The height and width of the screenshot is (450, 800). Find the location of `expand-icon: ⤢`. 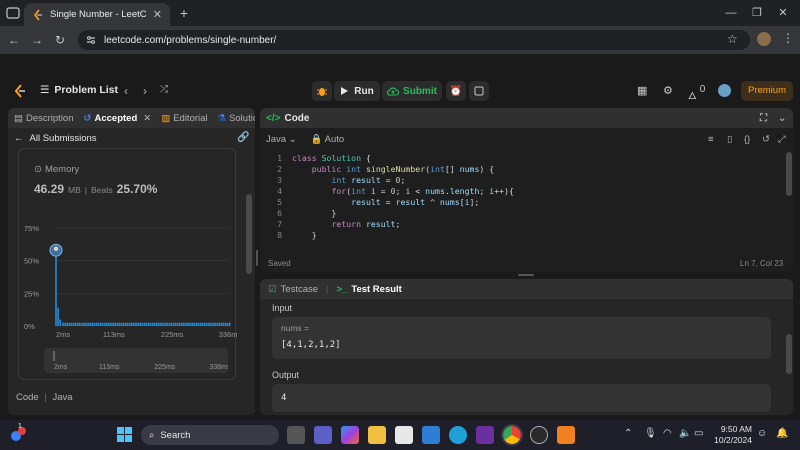

expand-icon: ⤢ is located at coordinates (782, 139).